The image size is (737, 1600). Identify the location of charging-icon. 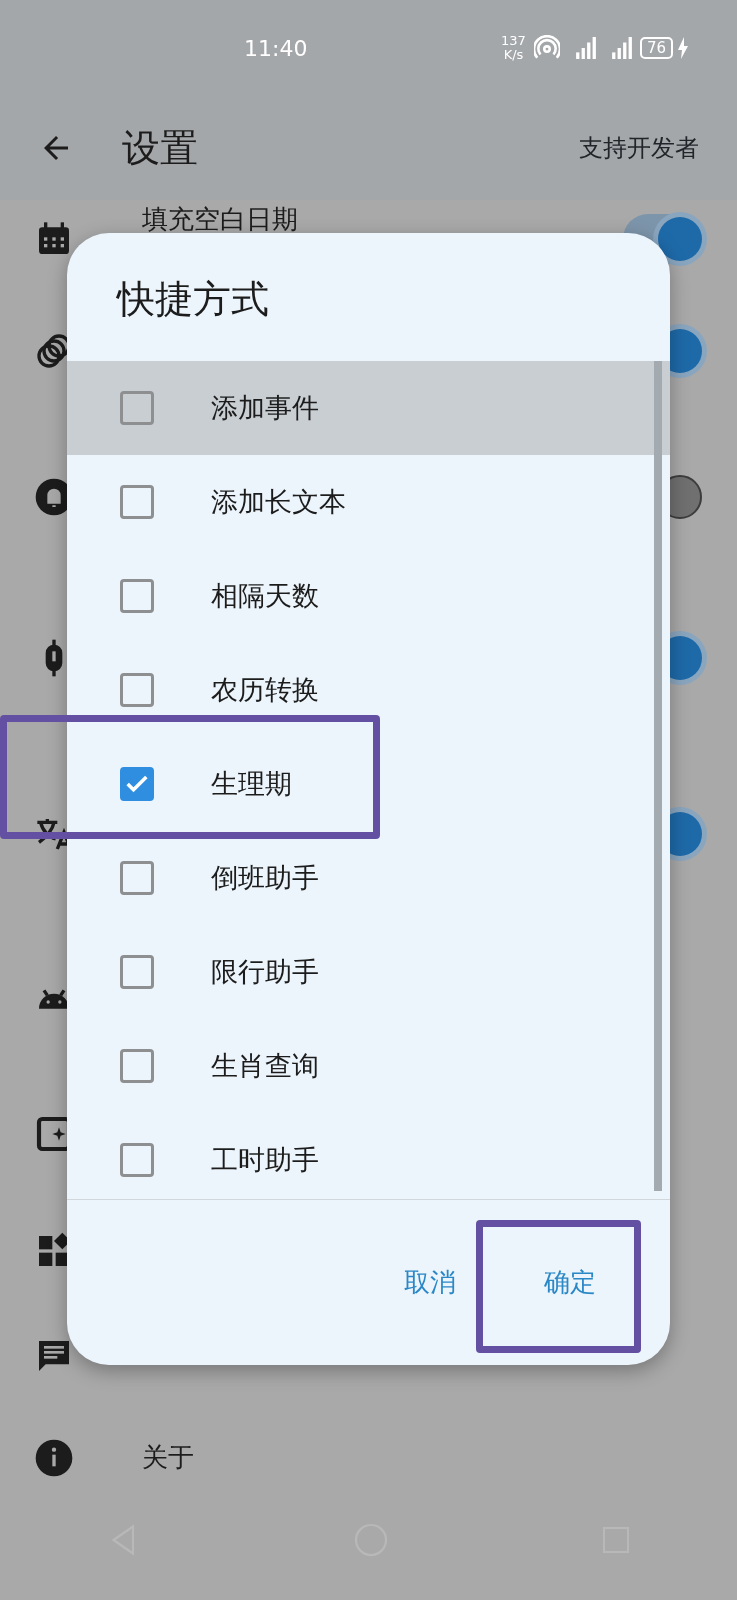
(683, 48).